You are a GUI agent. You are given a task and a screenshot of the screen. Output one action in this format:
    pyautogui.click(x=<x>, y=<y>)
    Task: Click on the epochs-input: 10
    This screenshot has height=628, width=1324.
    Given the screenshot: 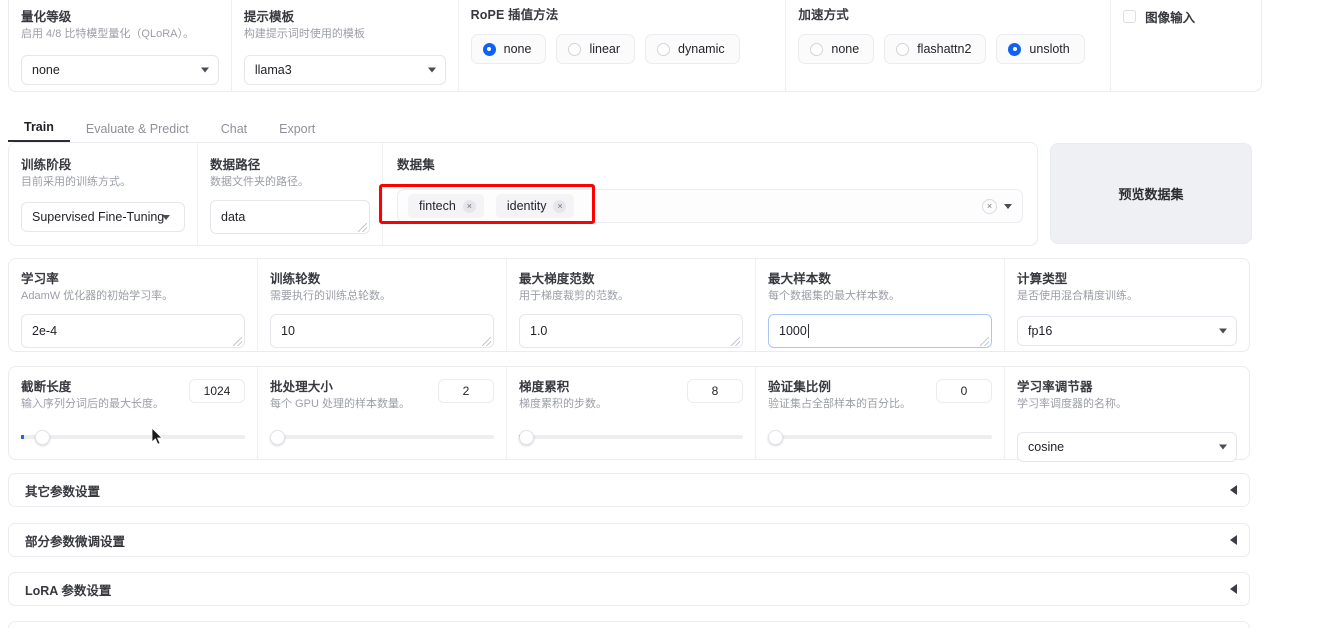 What is the action you would take?
    pyautogui.click(x=382, y=331)
    